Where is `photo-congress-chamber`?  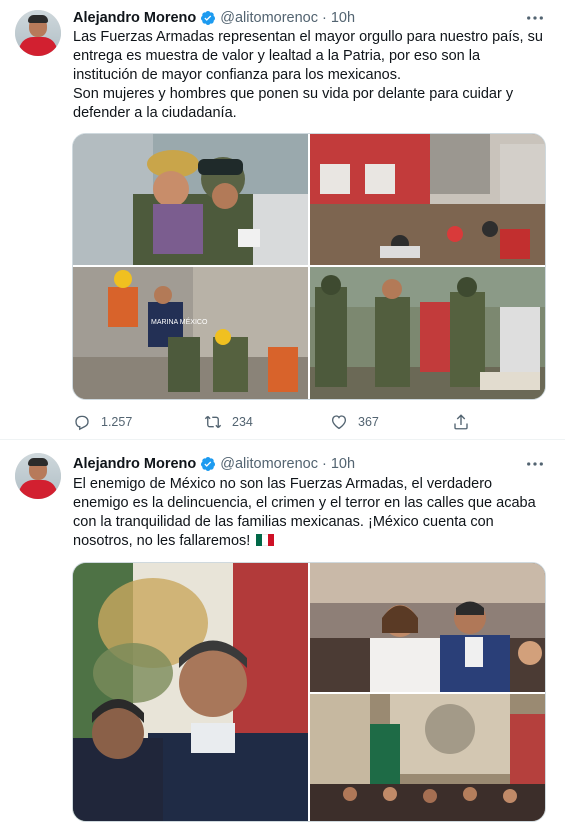
photo-congress-chamber is located at coordinates (427, 757).